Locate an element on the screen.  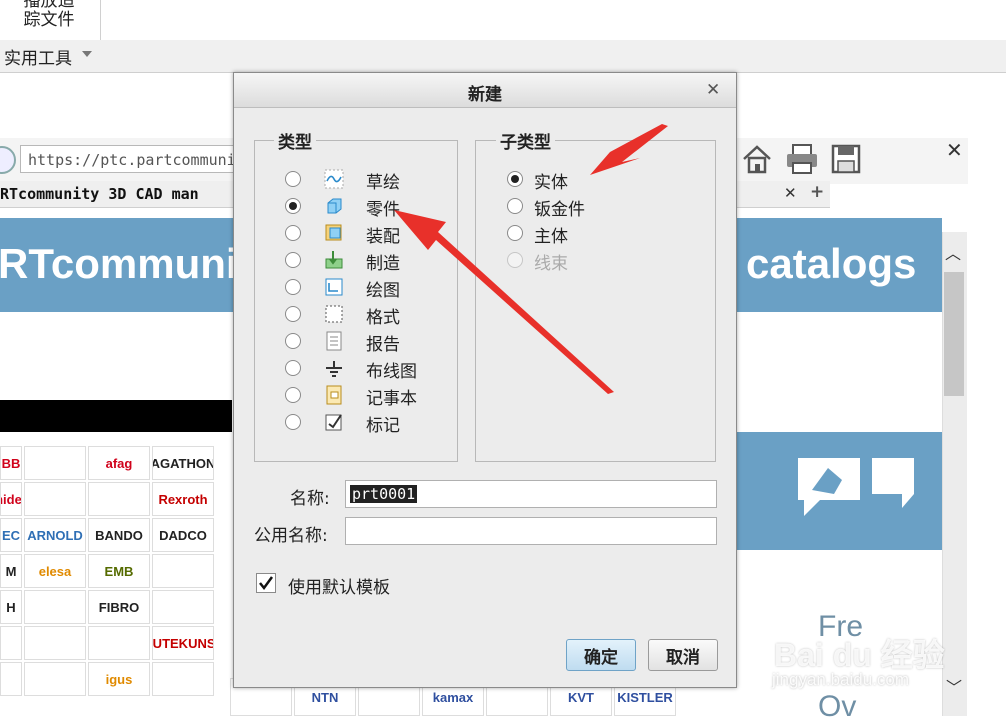
annotation-arrows is located at coordinates (531, 259).